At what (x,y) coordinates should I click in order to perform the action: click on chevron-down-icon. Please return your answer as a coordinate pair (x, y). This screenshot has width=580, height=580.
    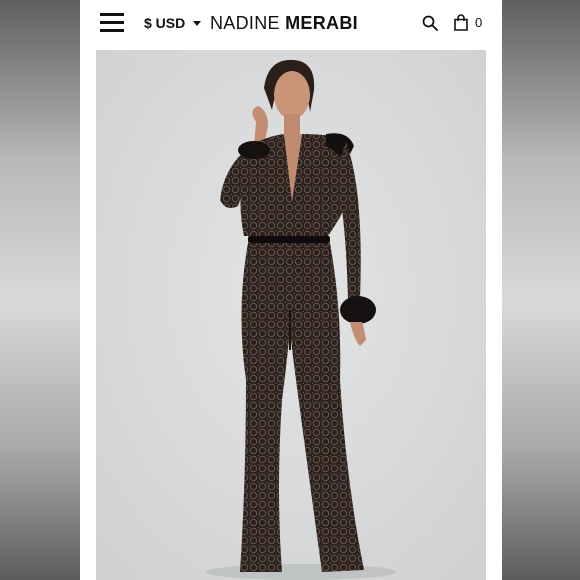
    Looking at the image, I should click on (197, 23).